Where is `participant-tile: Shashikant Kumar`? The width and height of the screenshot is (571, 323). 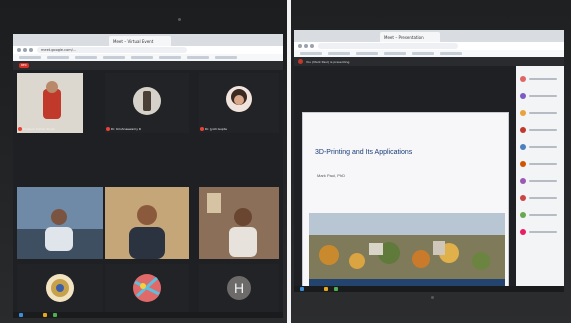
participant-tile: Shashikant Kumar is located at coordinates (60, 291).